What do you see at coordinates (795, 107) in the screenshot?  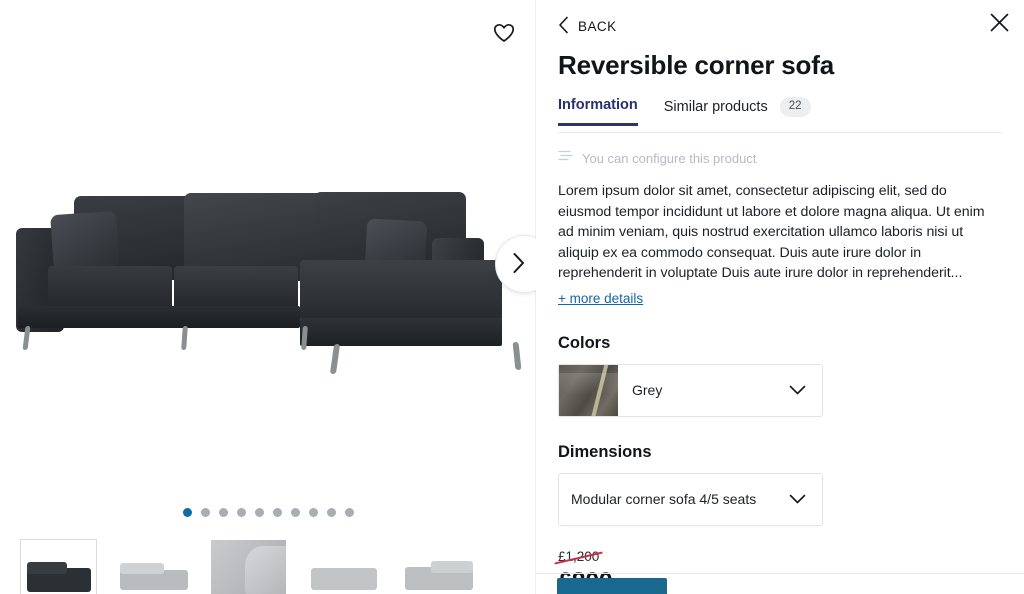 I see `similar-products-count-badge: 22` at bounding box center [795, 107].